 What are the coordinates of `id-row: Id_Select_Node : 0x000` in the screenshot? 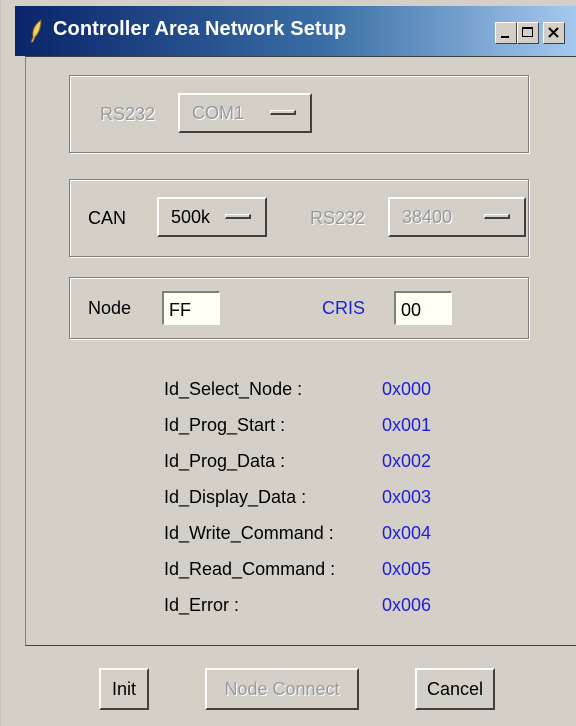 It's located at (301, 394).